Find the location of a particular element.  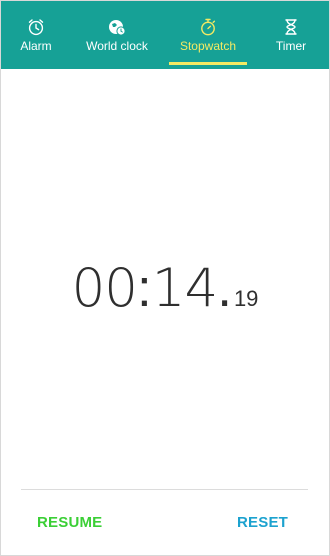

reset-button: RESET is located at coordinates (262, 523).